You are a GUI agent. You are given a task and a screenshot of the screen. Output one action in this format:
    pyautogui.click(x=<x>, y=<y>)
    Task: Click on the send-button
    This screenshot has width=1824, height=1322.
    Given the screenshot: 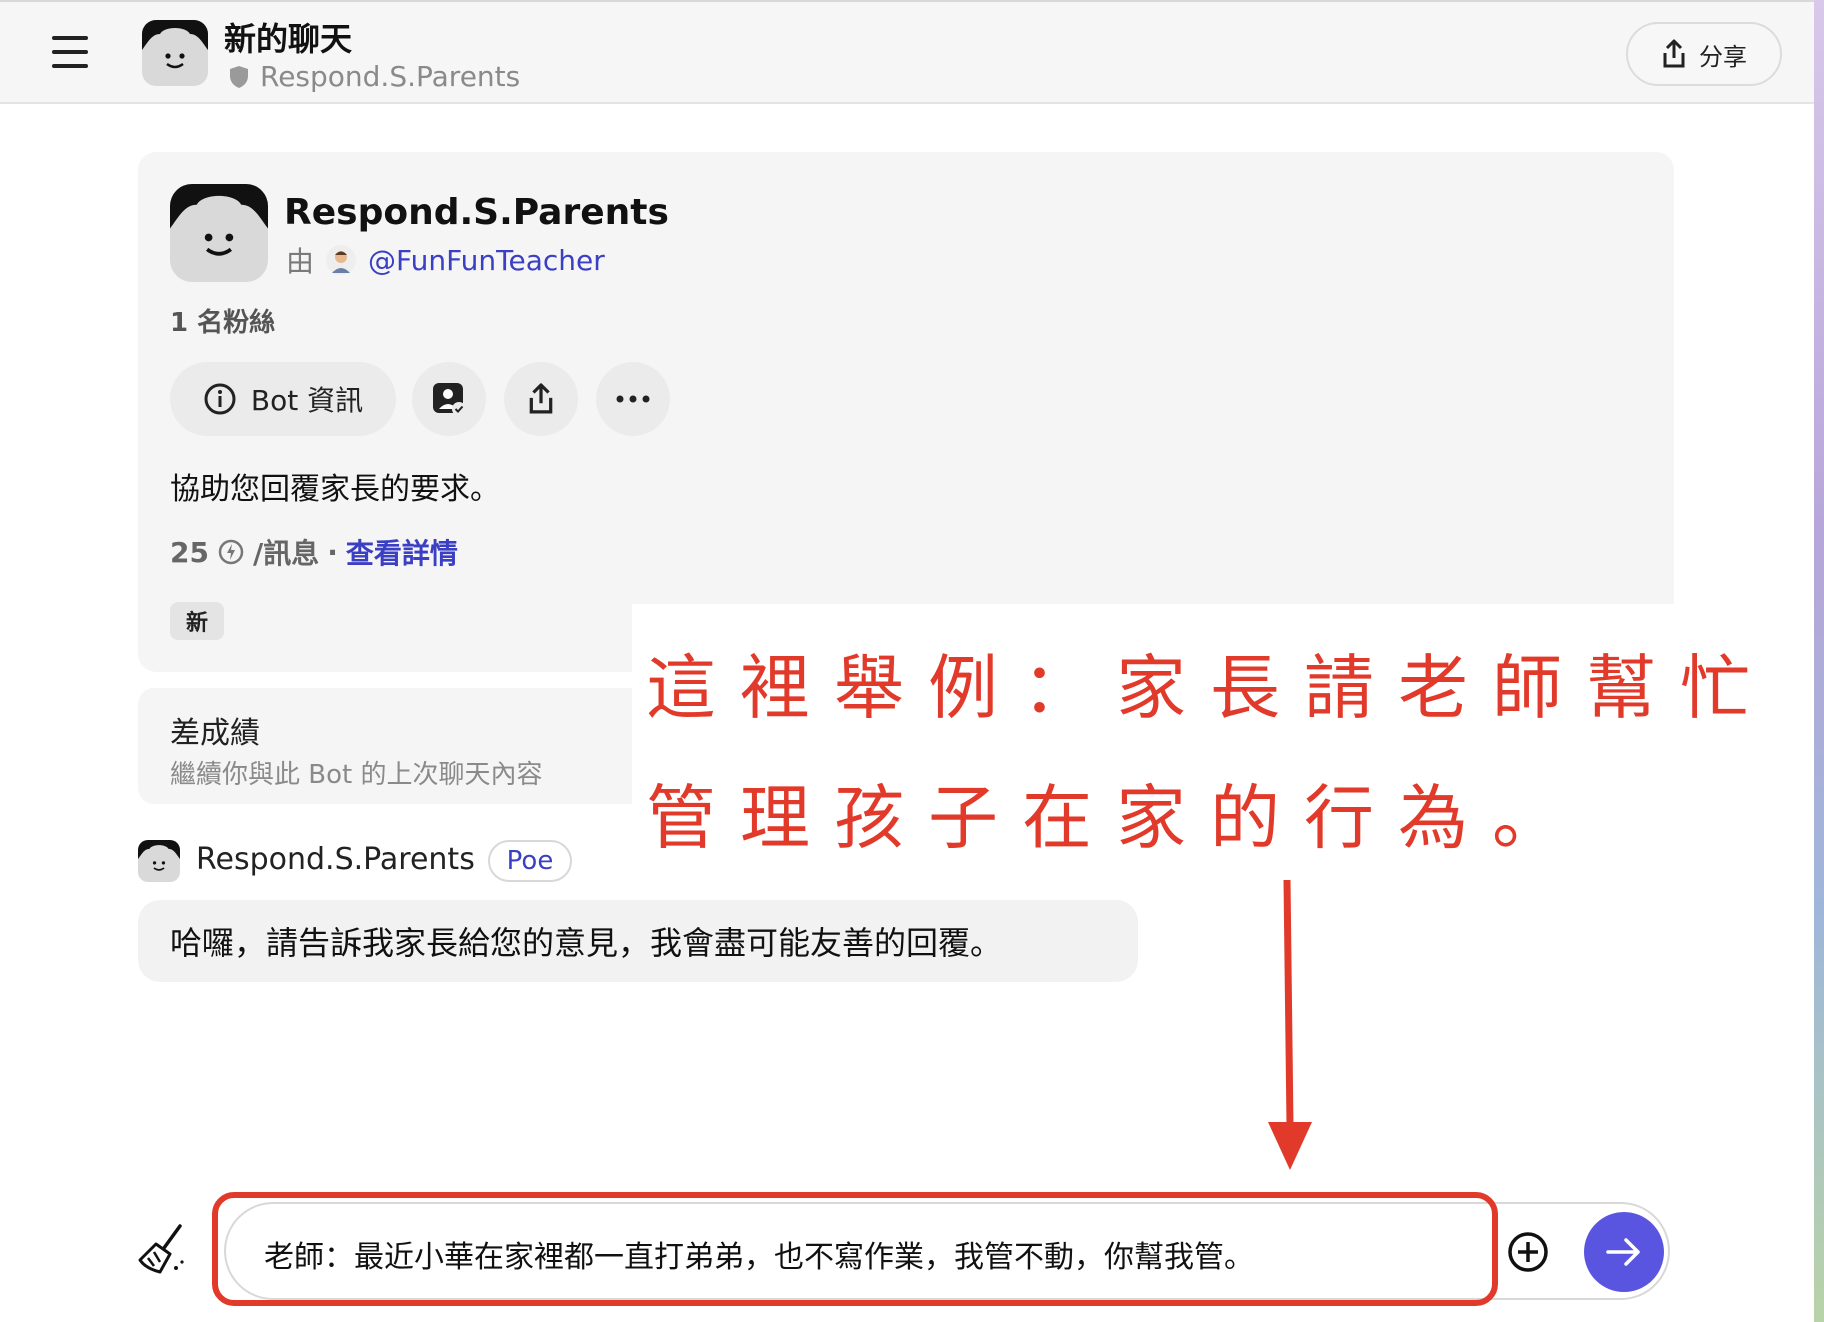 What is the action you would take?
    pyautogui.click(x=1624, y=1252)
    